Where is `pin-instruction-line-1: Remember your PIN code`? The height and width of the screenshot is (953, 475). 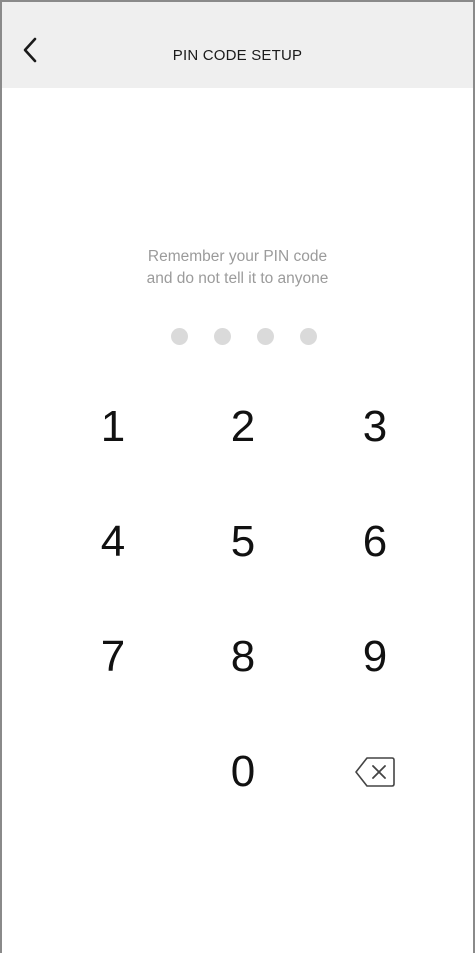 pin-instruction-line-1: Remember your PIN code is located at coordinates (237, 256).